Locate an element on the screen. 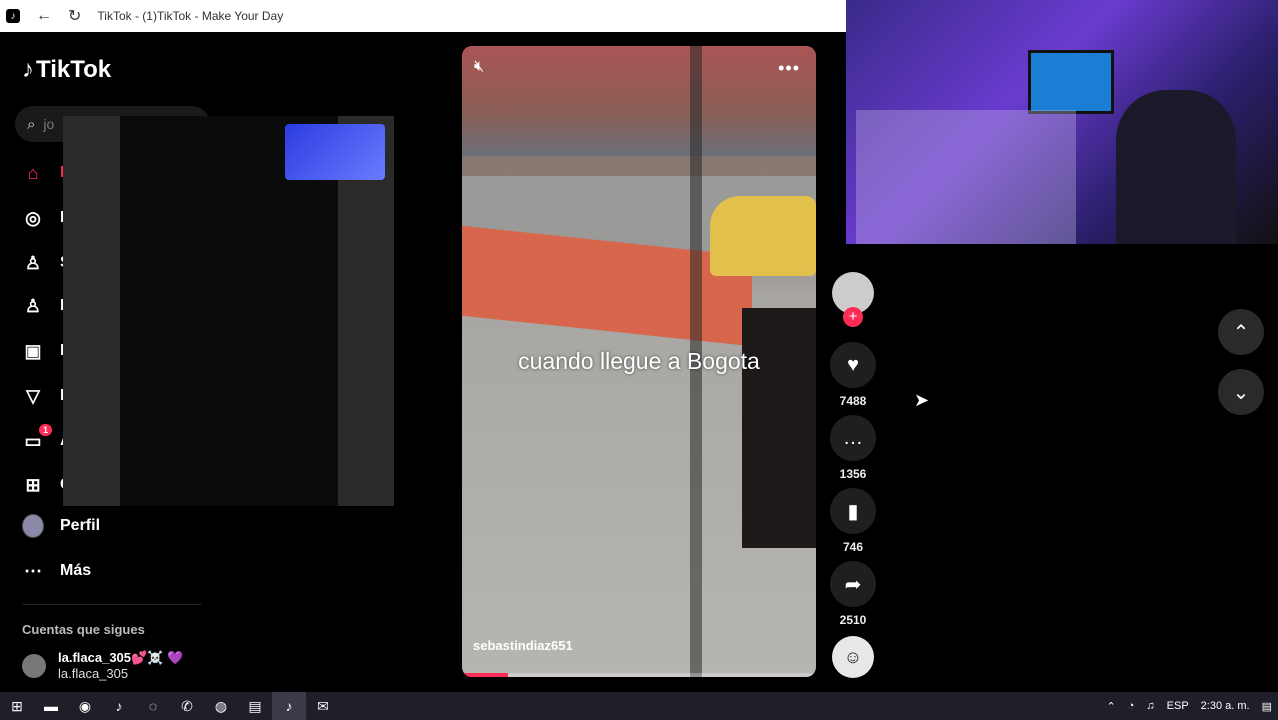 This screenshot has width=1278, height=720. home-icon: ⌂ is located at coordinates (33, 172).